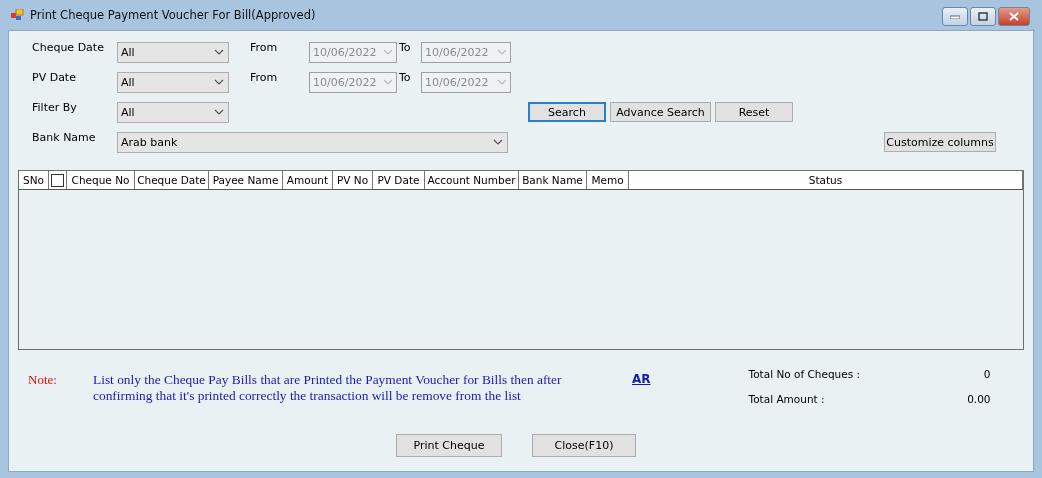  Describe the element at coordinates (826, 180) in the screenshot. I see `column-header: Status` at that location.